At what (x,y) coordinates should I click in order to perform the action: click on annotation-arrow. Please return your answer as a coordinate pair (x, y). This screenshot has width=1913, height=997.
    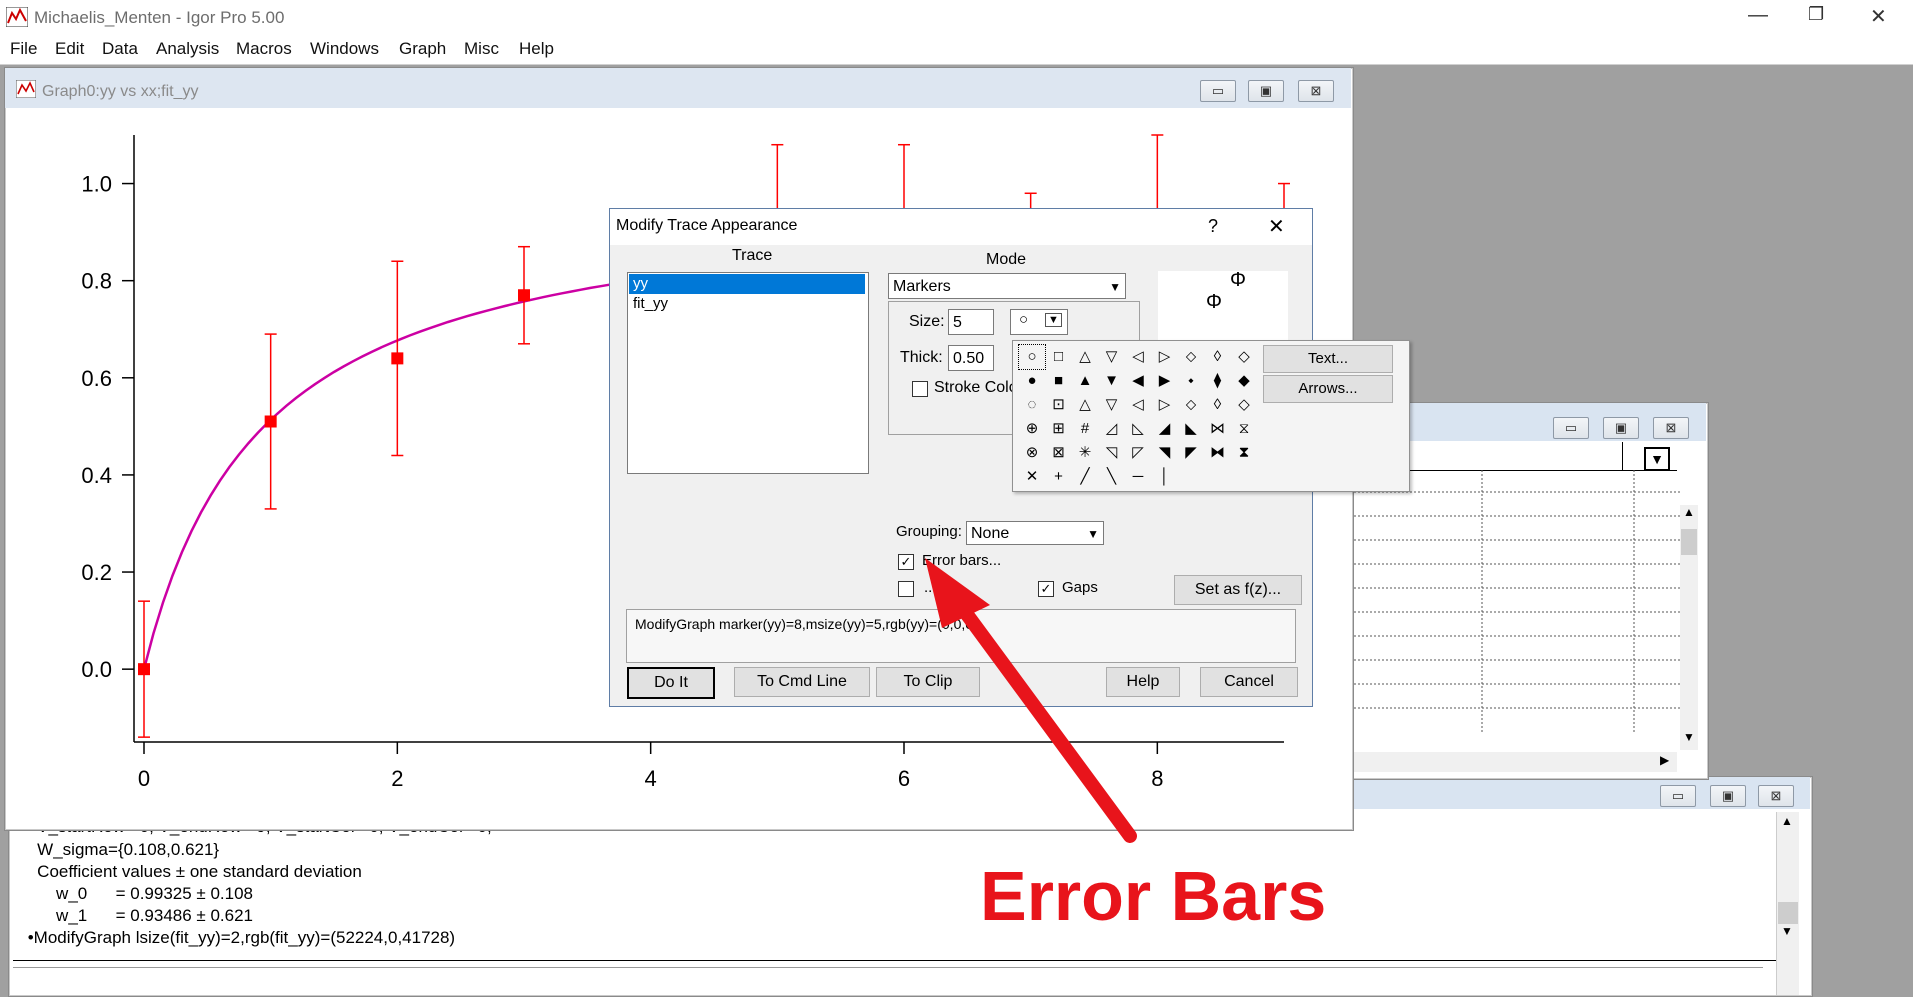
    Looking at the image, I should click on (1031, 700).